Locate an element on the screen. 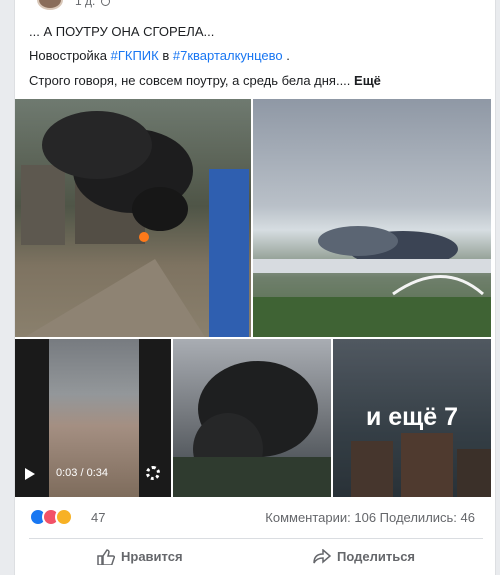 The image size is (500, 575). fire-photo-4: и ещё 7 is located at coordinates (412, 418).